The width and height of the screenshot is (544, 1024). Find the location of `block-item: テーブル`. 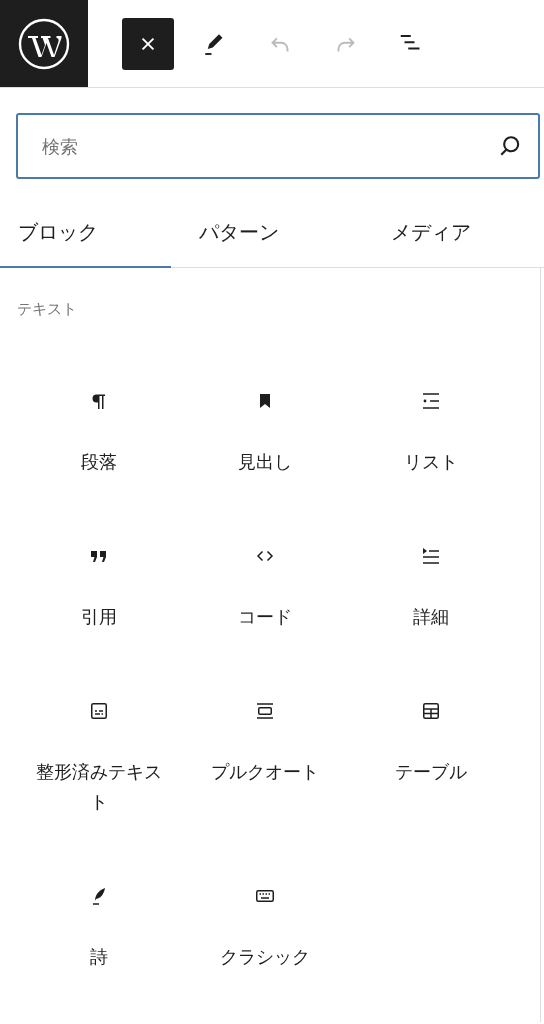

block-item: テーブル is located at coordinates (431, 768).